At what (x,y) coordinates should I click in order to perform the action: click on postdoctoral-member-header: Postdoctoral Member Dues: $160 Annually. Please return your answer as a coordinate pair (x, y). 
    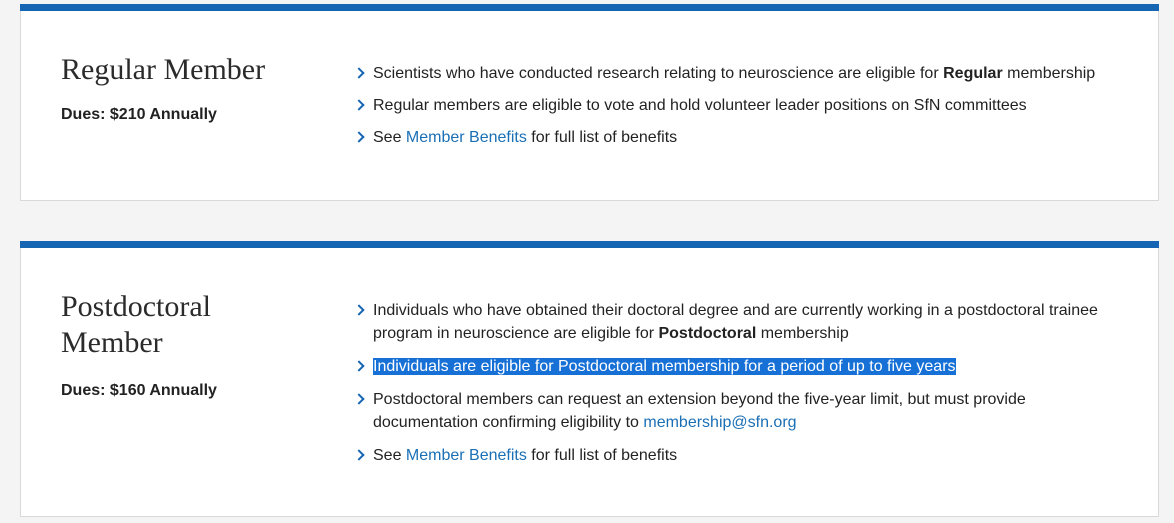
    Looking at the image, I should click on (191, 344).